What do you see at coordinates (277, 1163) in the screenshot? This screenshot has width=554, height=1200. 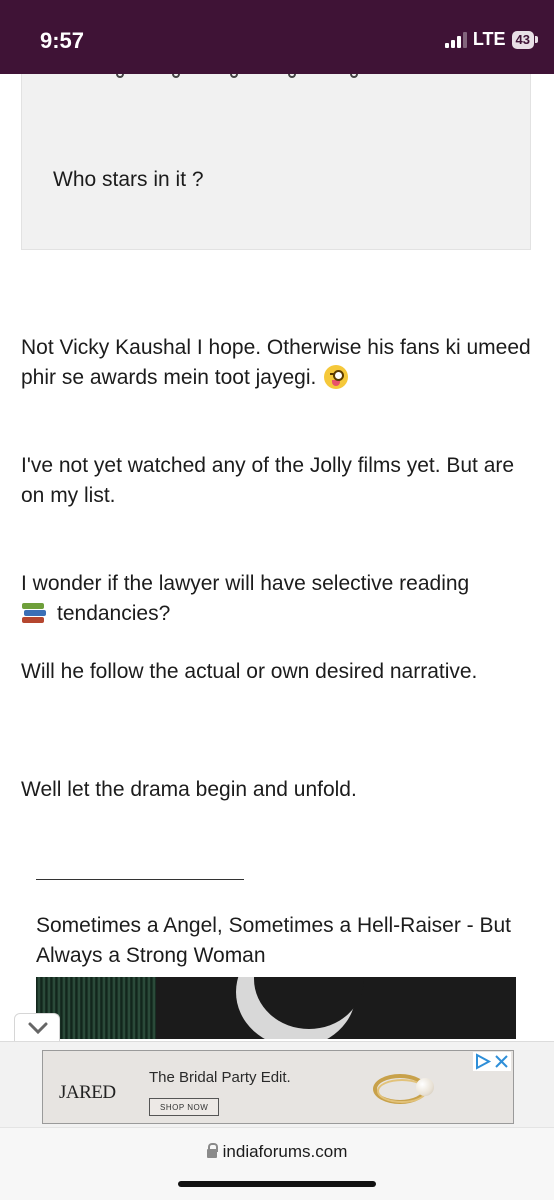 I see `browser-bar: indiaforums.com` at bounding box center [277, 1163].